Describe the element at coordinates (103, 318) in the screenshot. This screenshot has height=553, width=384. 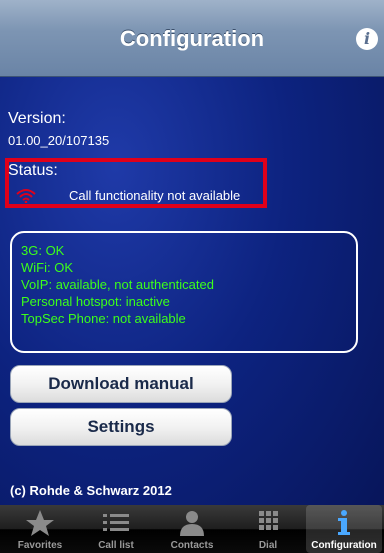
I see `info-topsec: TopSec Phone: not available` at that location.